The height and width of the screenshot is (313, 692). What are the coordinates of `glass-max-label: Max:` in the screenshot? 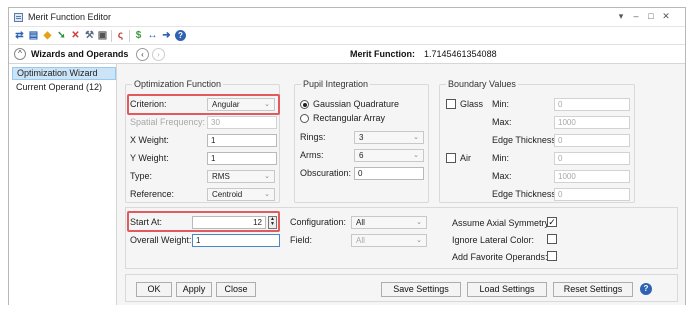 It's located at (502, 122).